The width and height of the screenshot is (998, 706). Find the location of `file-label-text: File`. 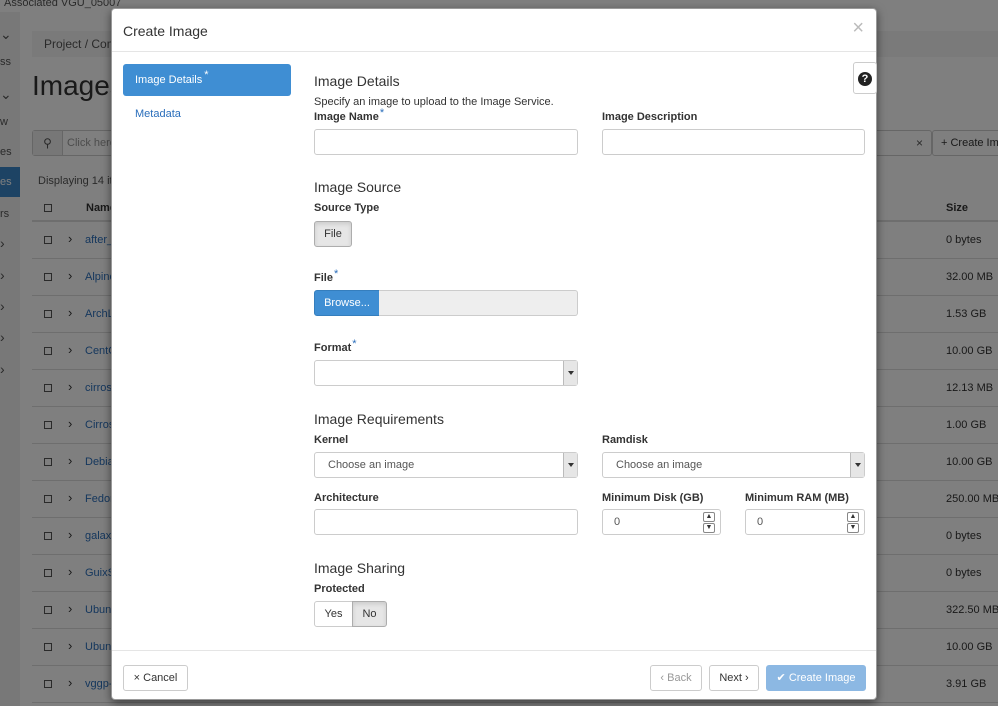

file-label-text: File is located at coordinates (323, 278).